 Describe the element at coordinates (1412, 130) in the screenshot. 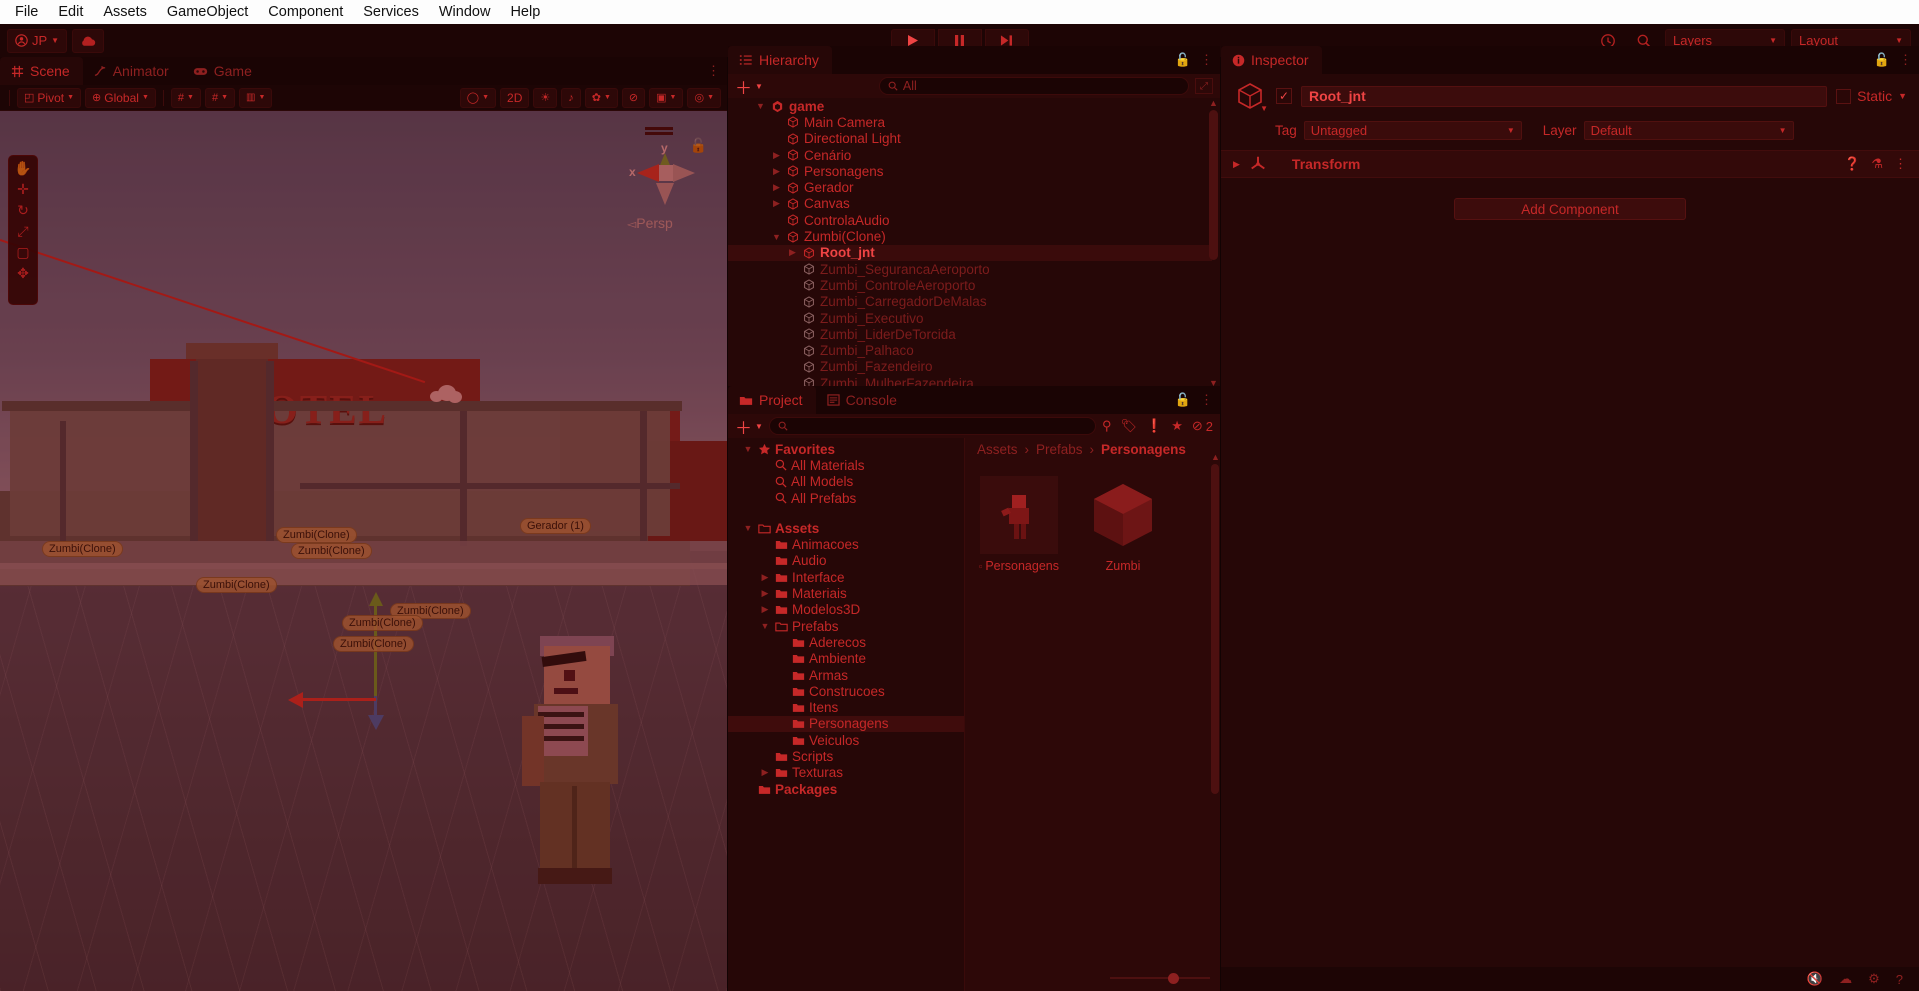

I see `tag-dropdown: Untagged ▼` at that location.